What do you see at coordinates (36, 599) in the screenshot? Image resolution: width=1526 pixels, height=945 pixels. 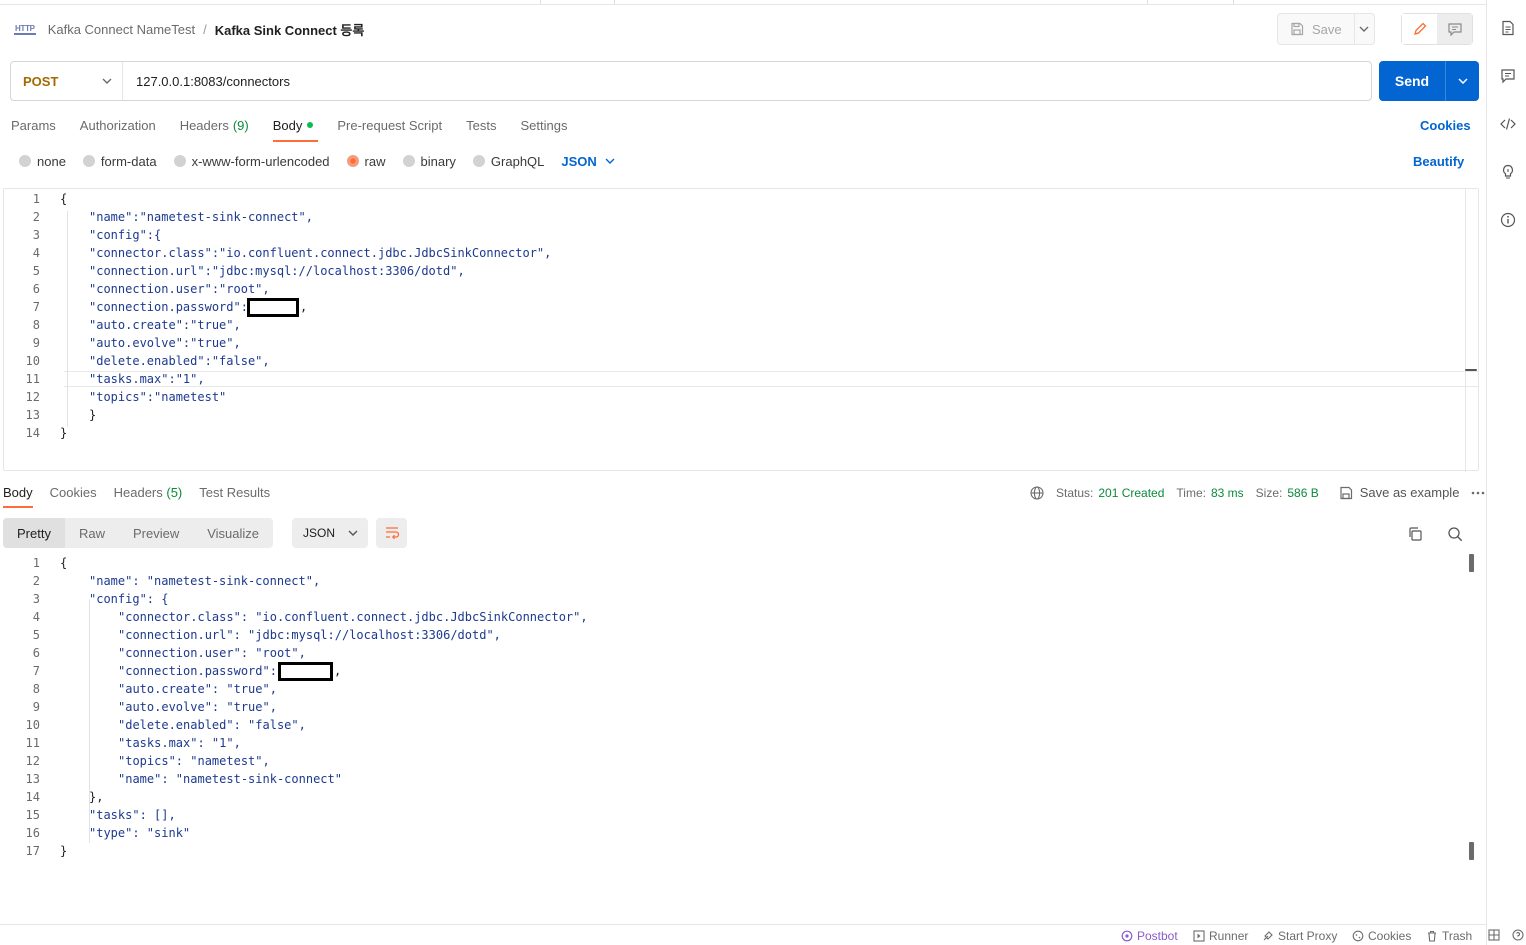 I see `line-number: 3` at bounding box center [36, 599].